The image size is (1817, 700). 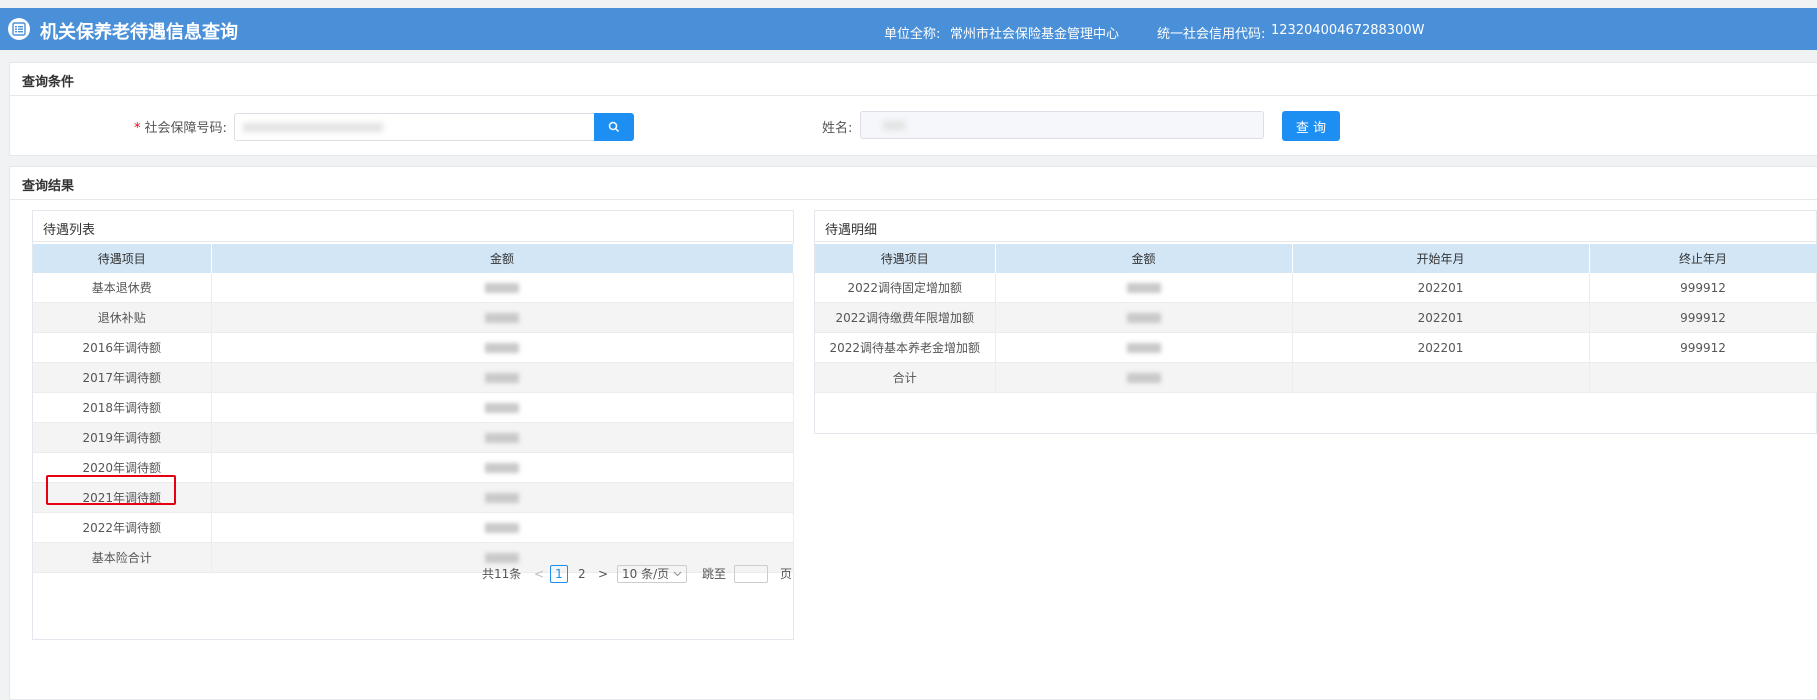 I want to click on benefit-item: 基本退休费, so click(x=122, y=288).